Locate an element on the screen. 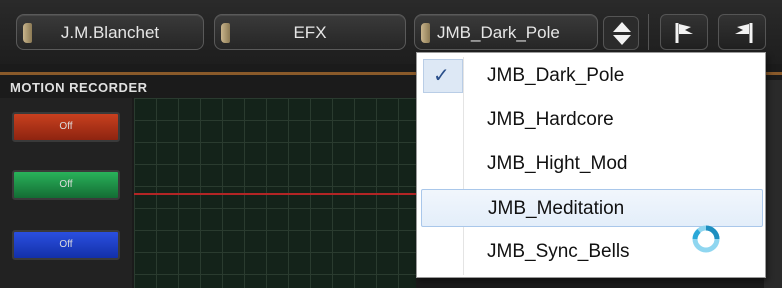 Image resolution: width=782 pixels, height=288 pixels. preset-artist-label: J.M.Blanchet is located at coordinates (110, 32).